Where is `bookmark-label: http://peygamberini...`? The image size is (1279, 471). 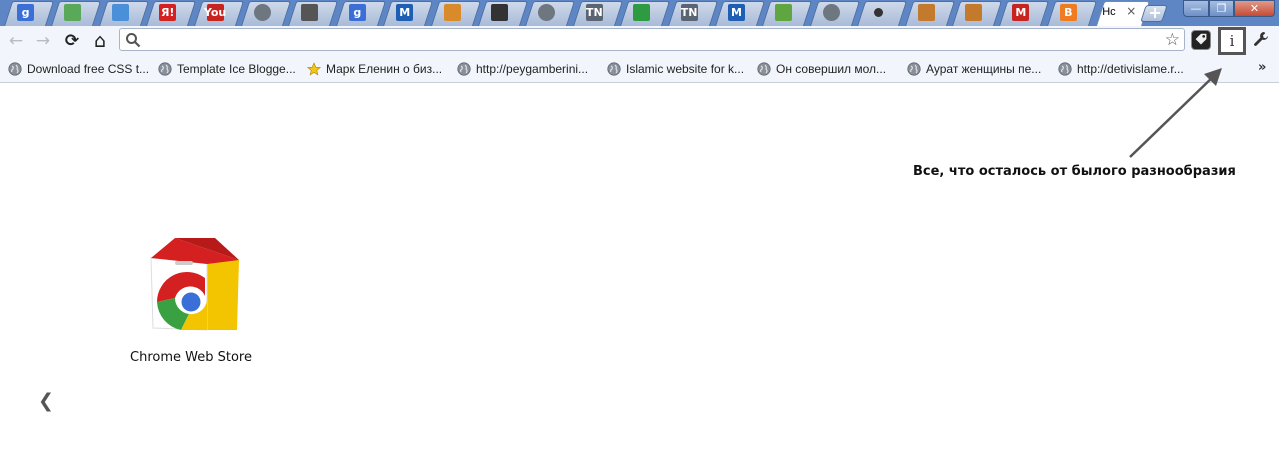 bookmark-label: http://peygamberini... is located at coordinates (532, 69).